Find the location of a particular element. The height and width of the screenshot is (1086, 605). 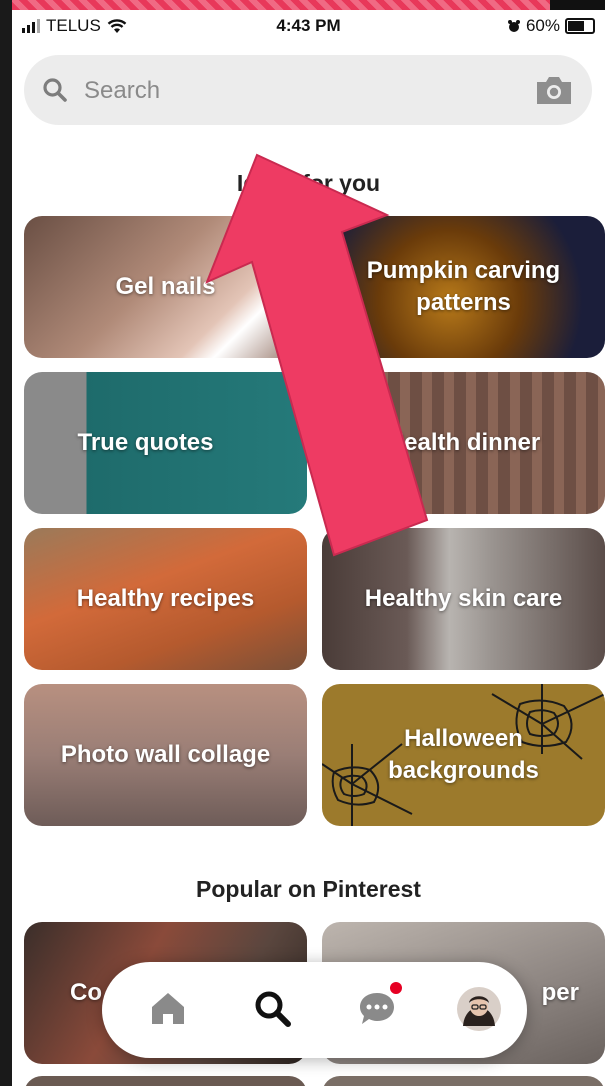

bottom-nav is located at coordinates (314, 1010).